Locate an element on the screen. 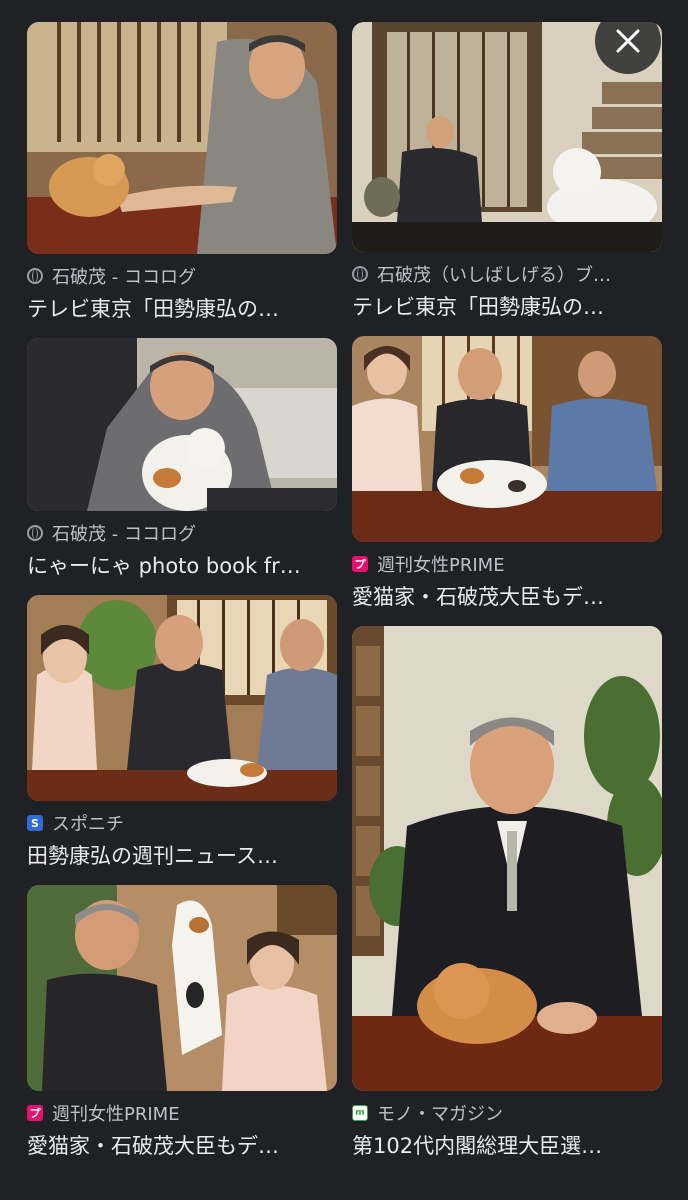 This screenshot has height=1200, width=688. result-source: S スポニチ is located at coordinates (182, 823).